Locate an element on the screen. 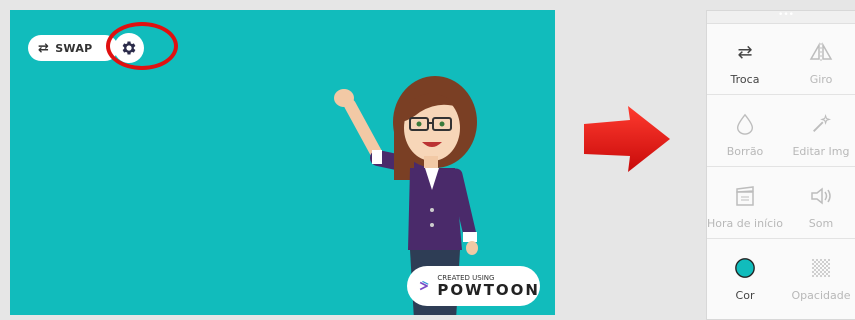 The image size is (855, 320). panel-row: Cor Opacidade is located at coordinates (781, 274).